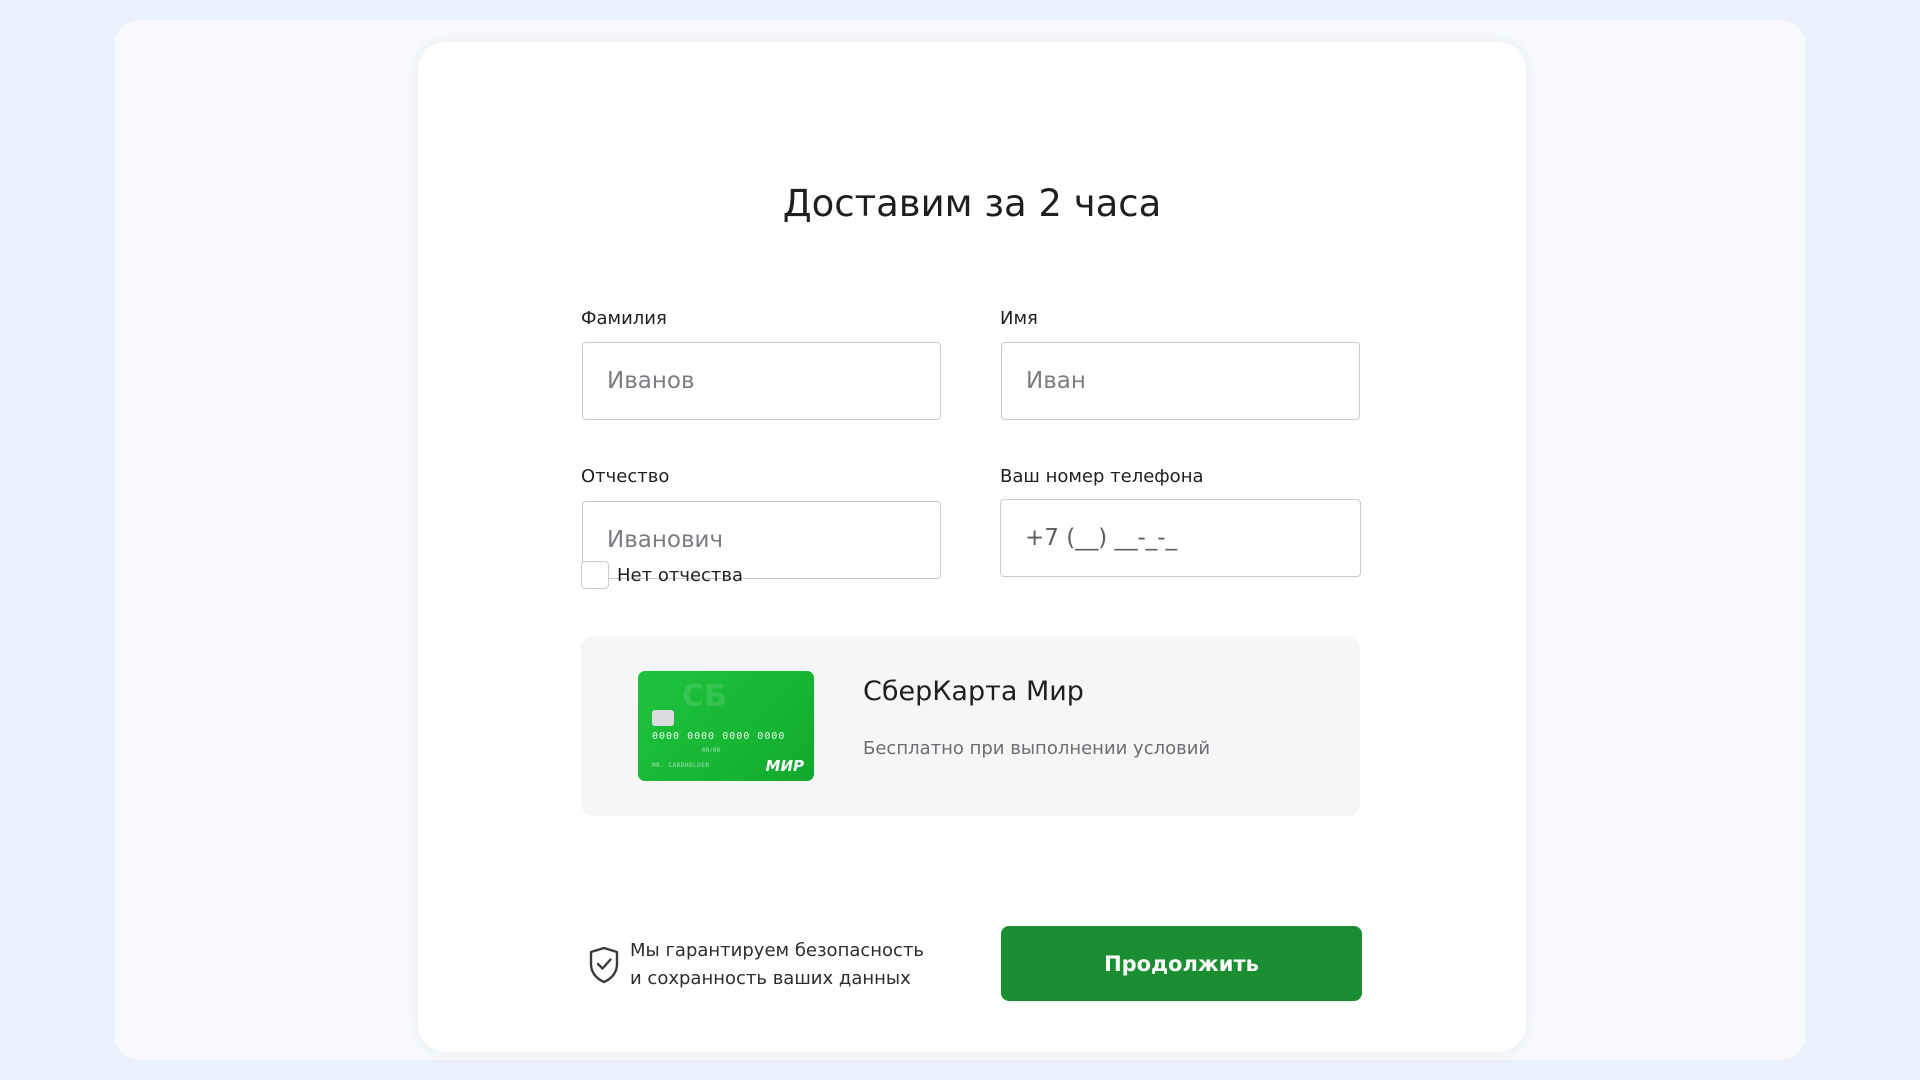 Image resolution: width=1920 pixels, height=1080 pixels. What do you see at coordinates (770, 978) in the screenshot?
I see `security-text-line-2: и сохранность ваших данных` at bounding box center [770, 978].